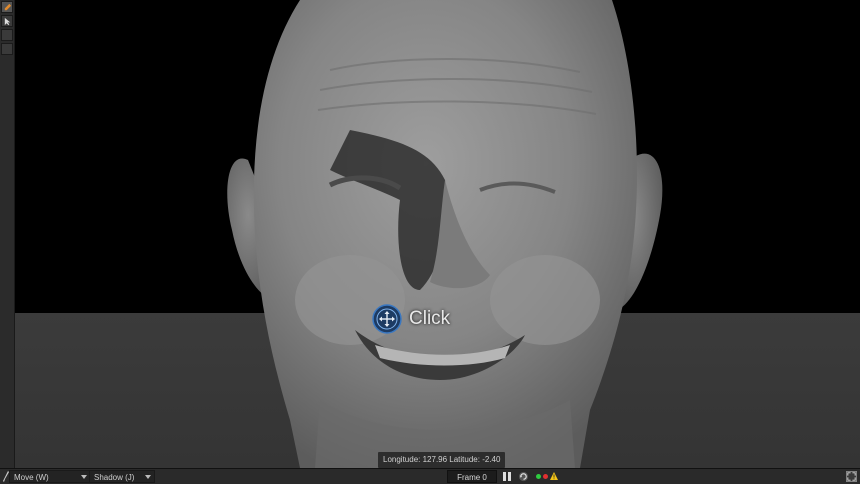 The height and width of the screenshot is (484, 860). What do you see at coordinates (507, 476) in the screenshot?
I see `pause-button` at bounding box center [507, 476].